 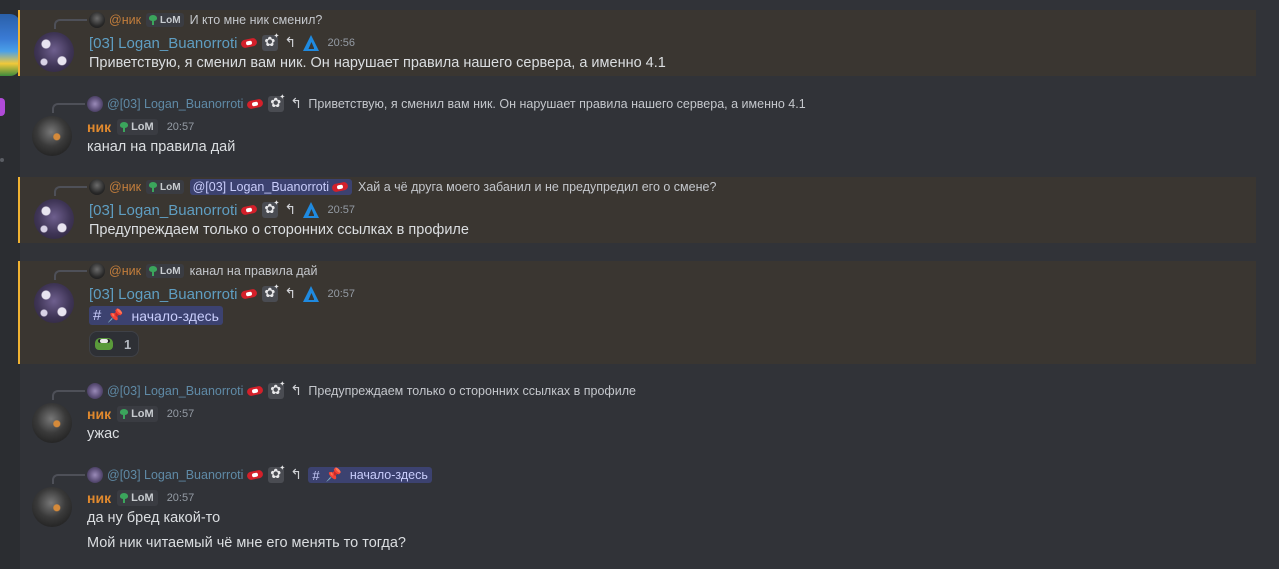 I want to click on frog-emoji-icon, so click(x=105, y=344).